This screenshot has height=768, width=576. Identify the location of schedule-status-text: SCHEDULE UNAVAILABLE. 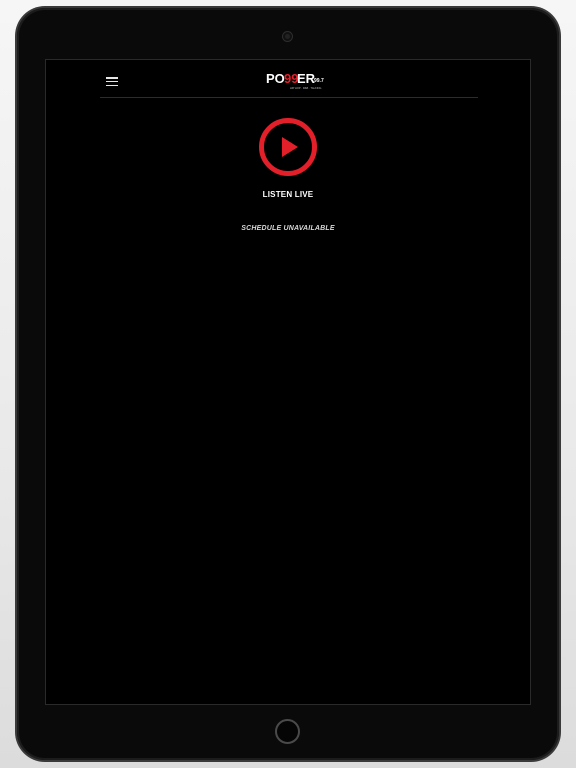
(288, 228).